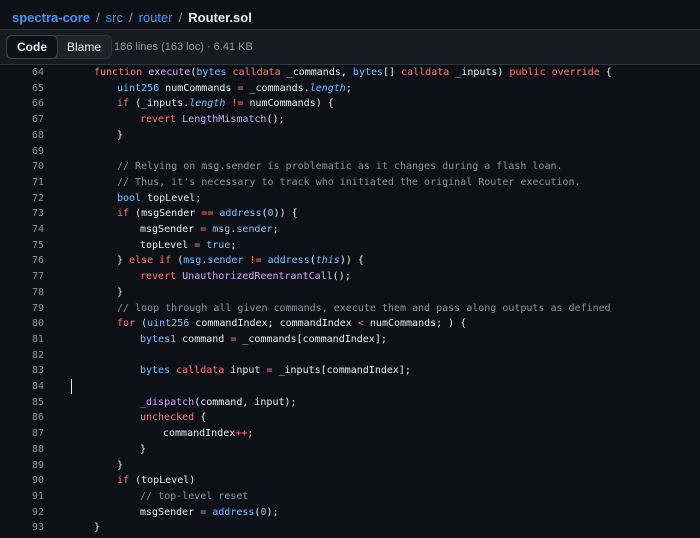  I want to click on line-number: 65, so click(22, 89).